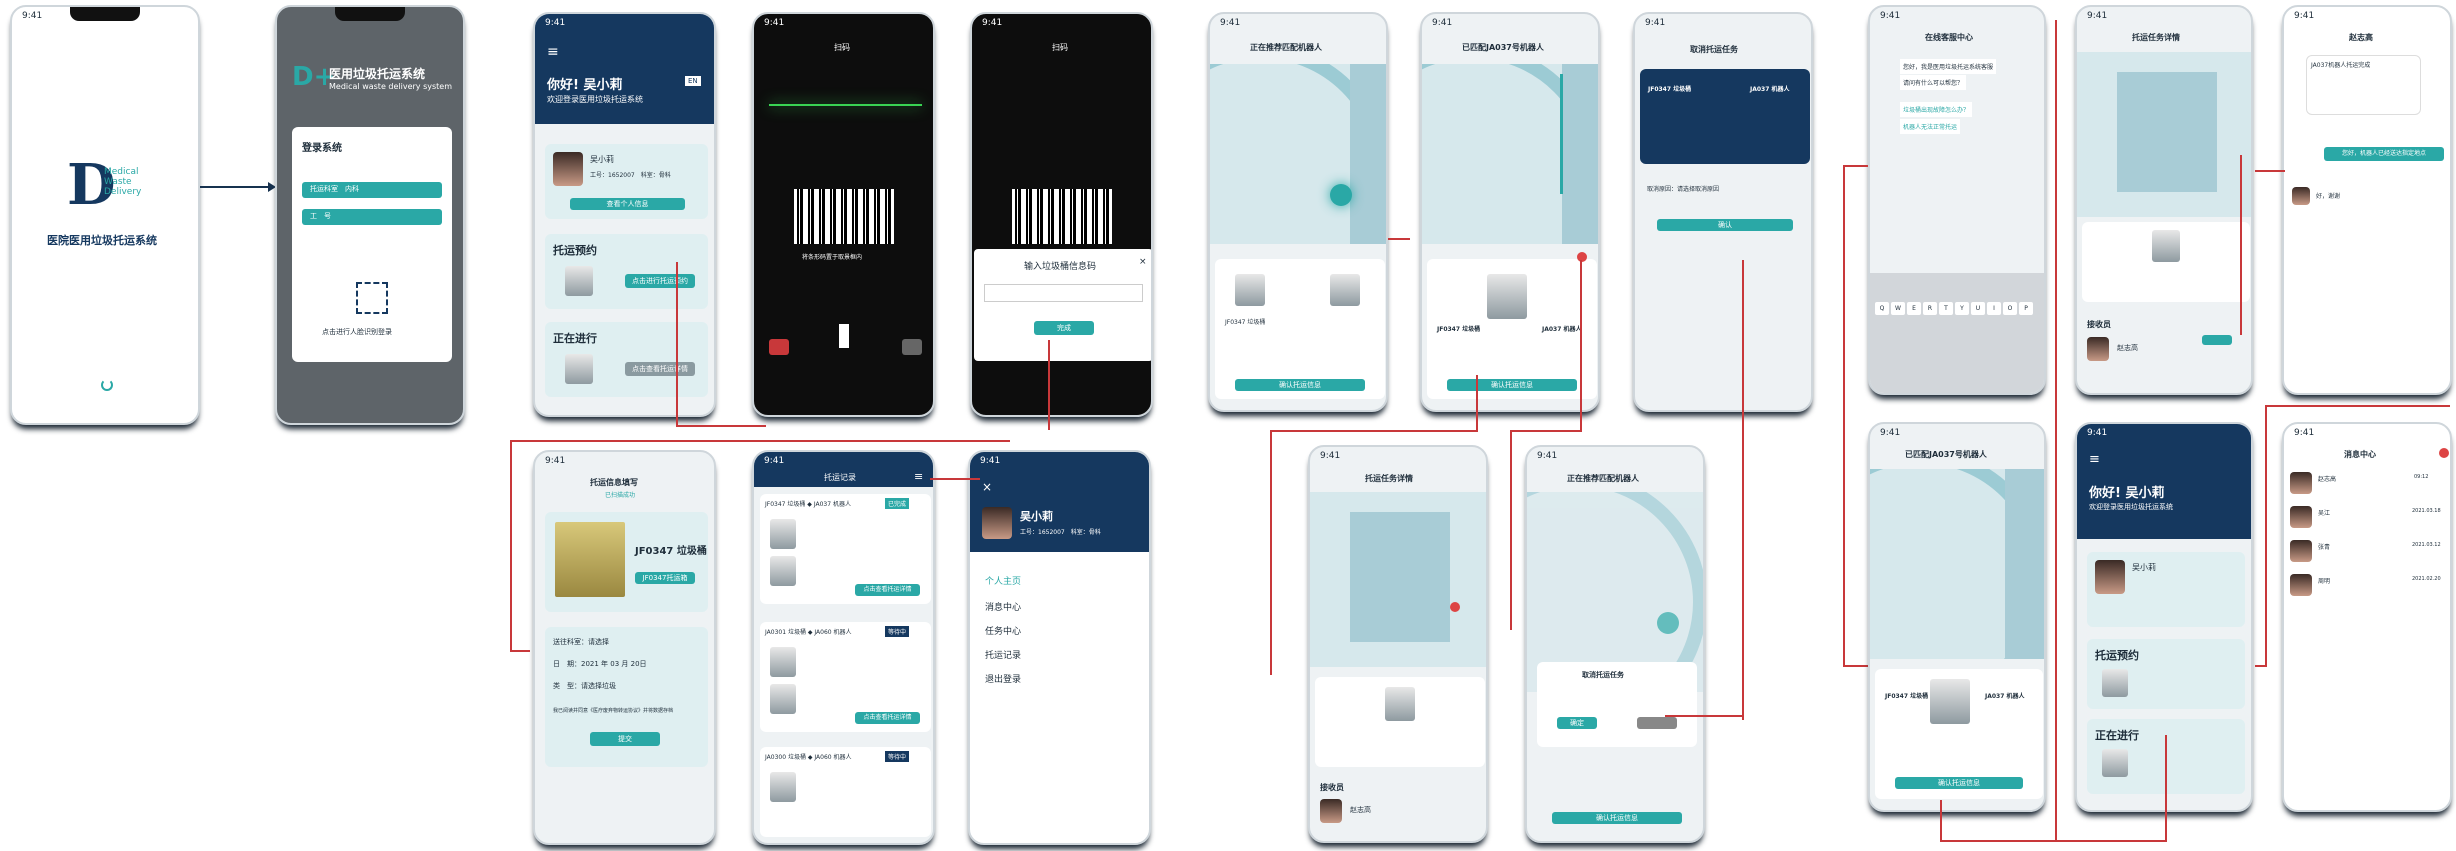 This screenshot has width=2456, height=851. What do you see at coordinates (372, 298) in the screenshot?
I see `face-scan-icon` at bounding box center [372, 298].